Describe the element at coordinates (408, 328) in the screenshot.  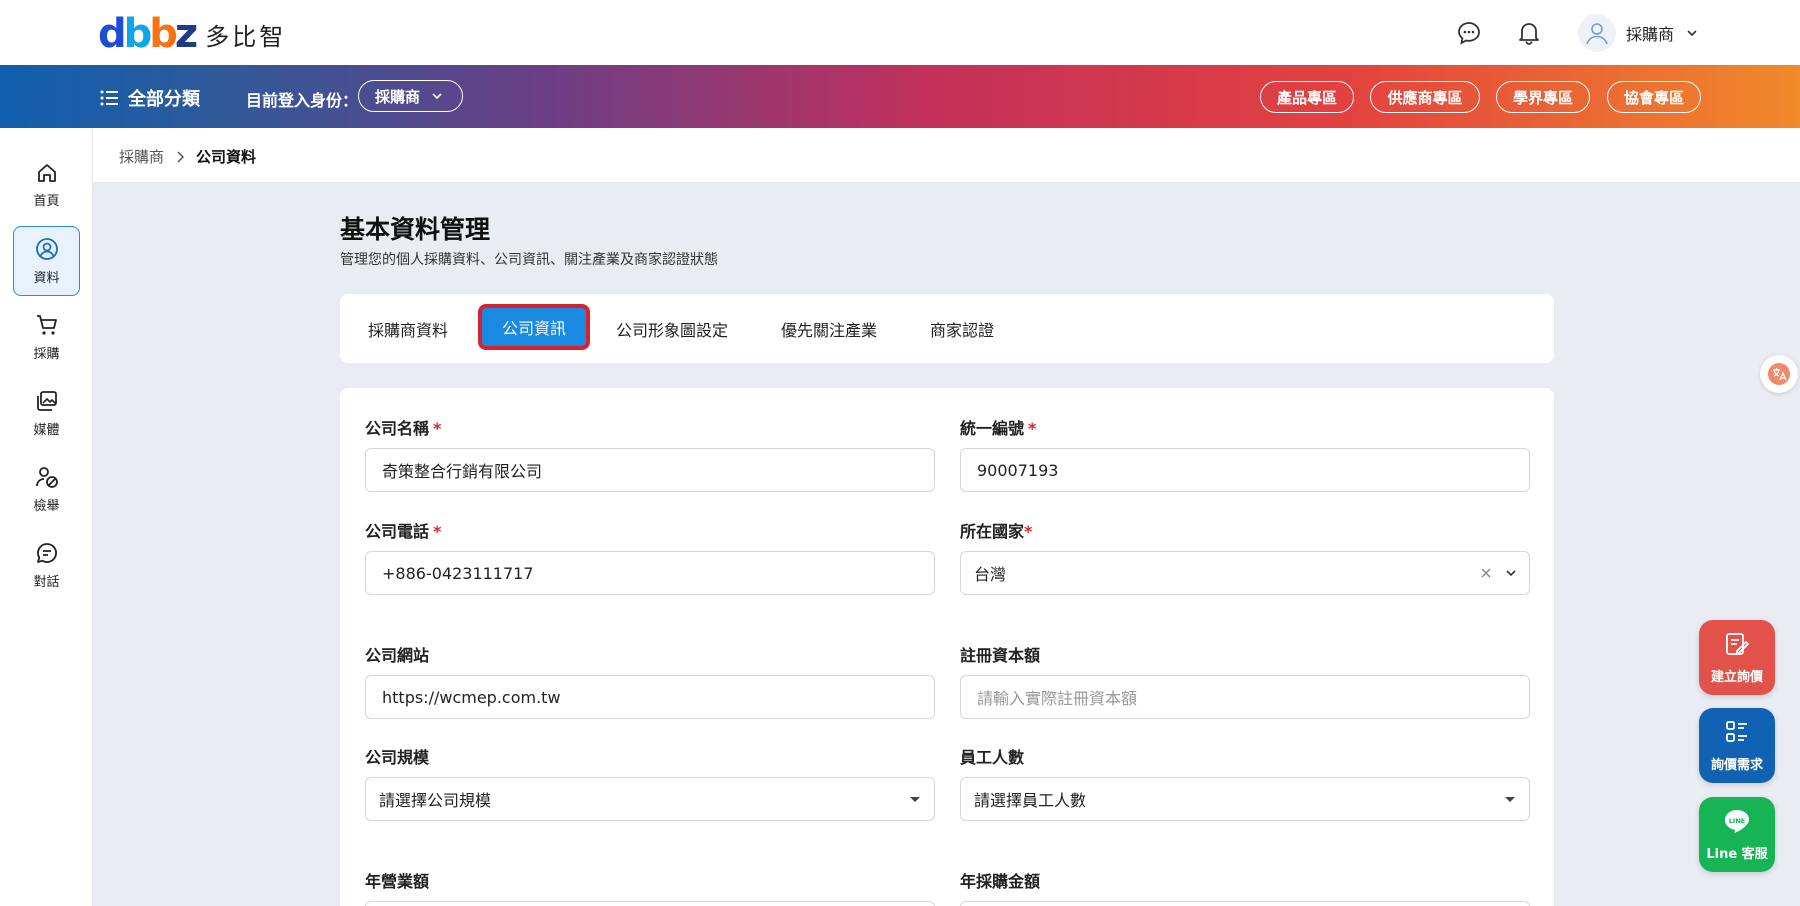
I see `tab-buyer-info: 採購商資料` at that location.